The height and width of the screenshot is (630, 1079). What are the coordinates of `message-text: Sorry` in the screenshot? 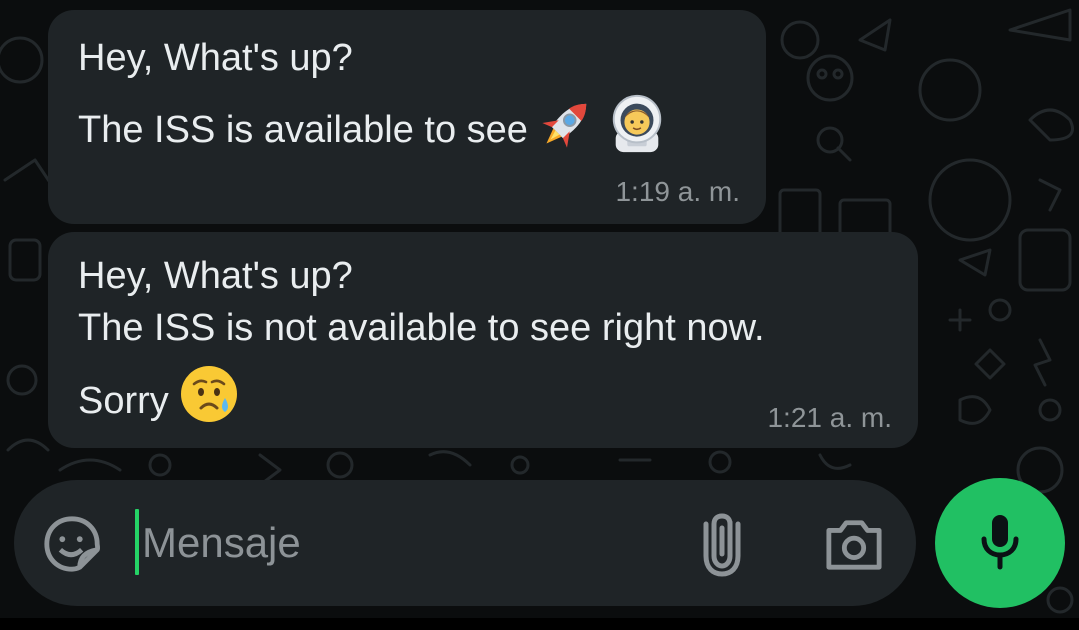 It's located at (123, 401).